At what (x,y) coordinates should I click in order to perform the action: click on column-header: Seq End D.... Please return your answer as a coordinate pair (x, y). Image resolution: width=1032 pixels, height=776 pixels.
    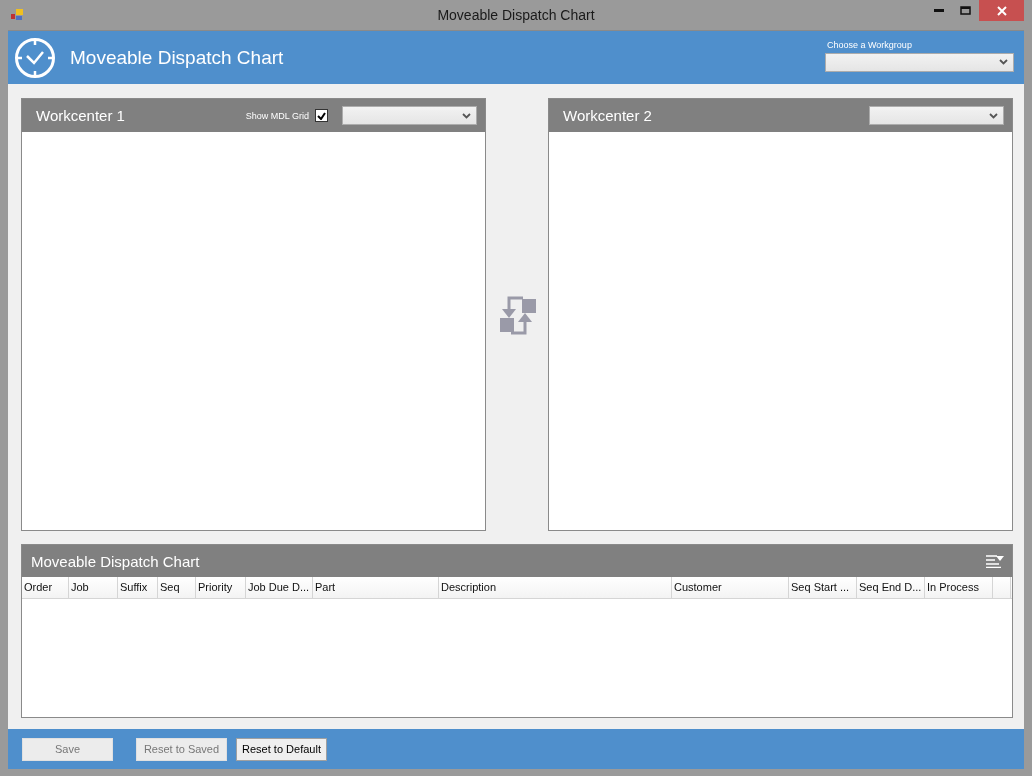
    Looking at the image, I should click on (891, 587).